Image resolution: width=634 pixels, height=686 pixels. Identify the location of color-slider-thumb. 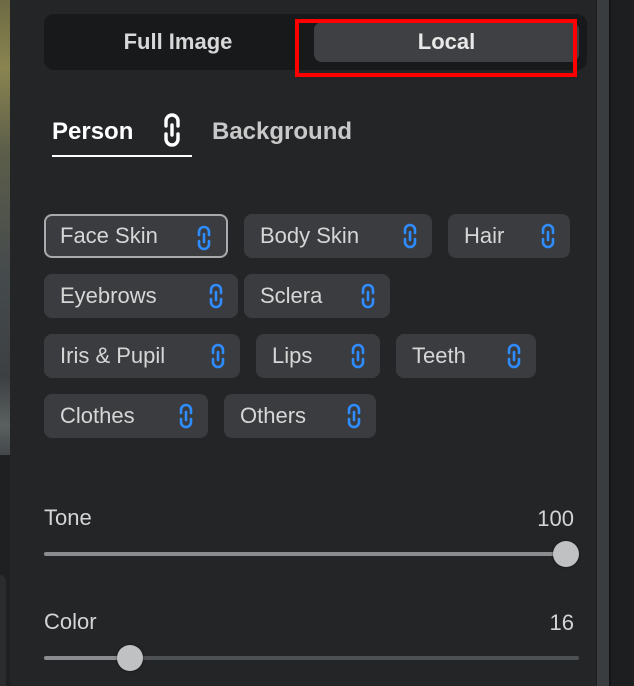
(130, 658).